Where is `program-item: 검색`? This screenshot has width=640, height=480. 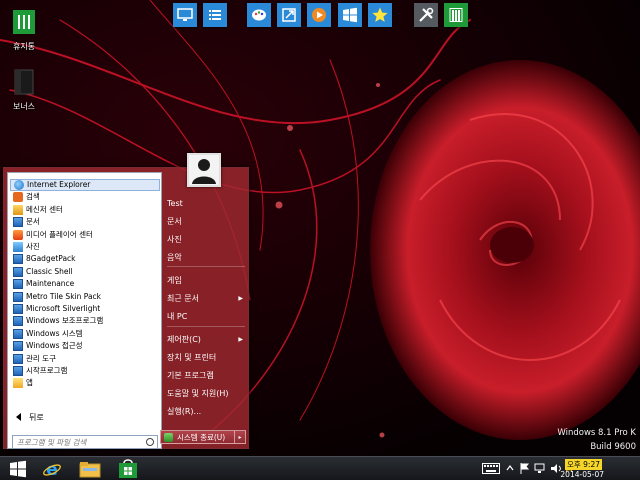
program-item: 검색 is located at coordinates (85, 197).